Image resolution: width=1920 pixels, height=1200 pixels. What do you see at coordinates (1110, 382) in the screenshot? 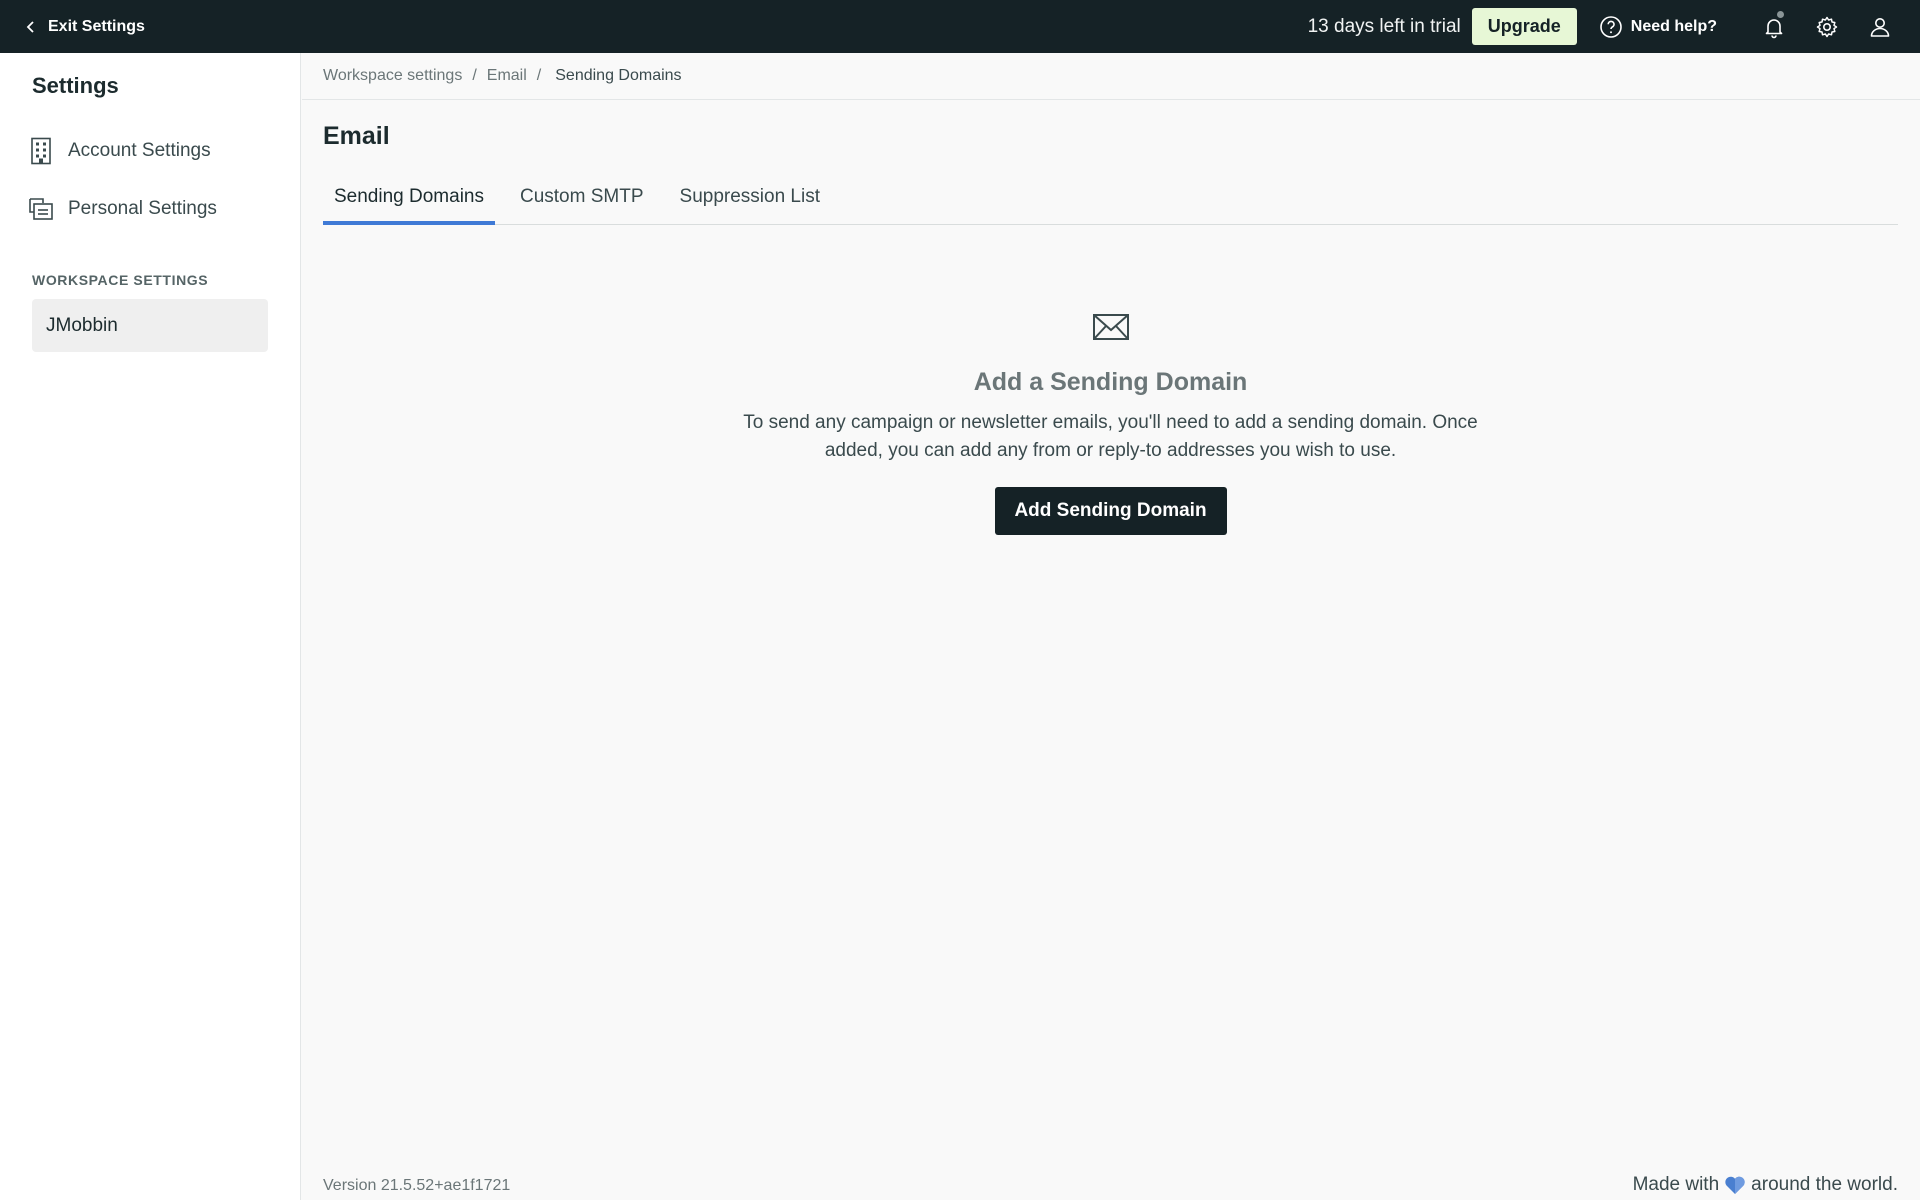
I see `empty-state-title: Add a Sending Domain` at bounding box center [1110, 382].